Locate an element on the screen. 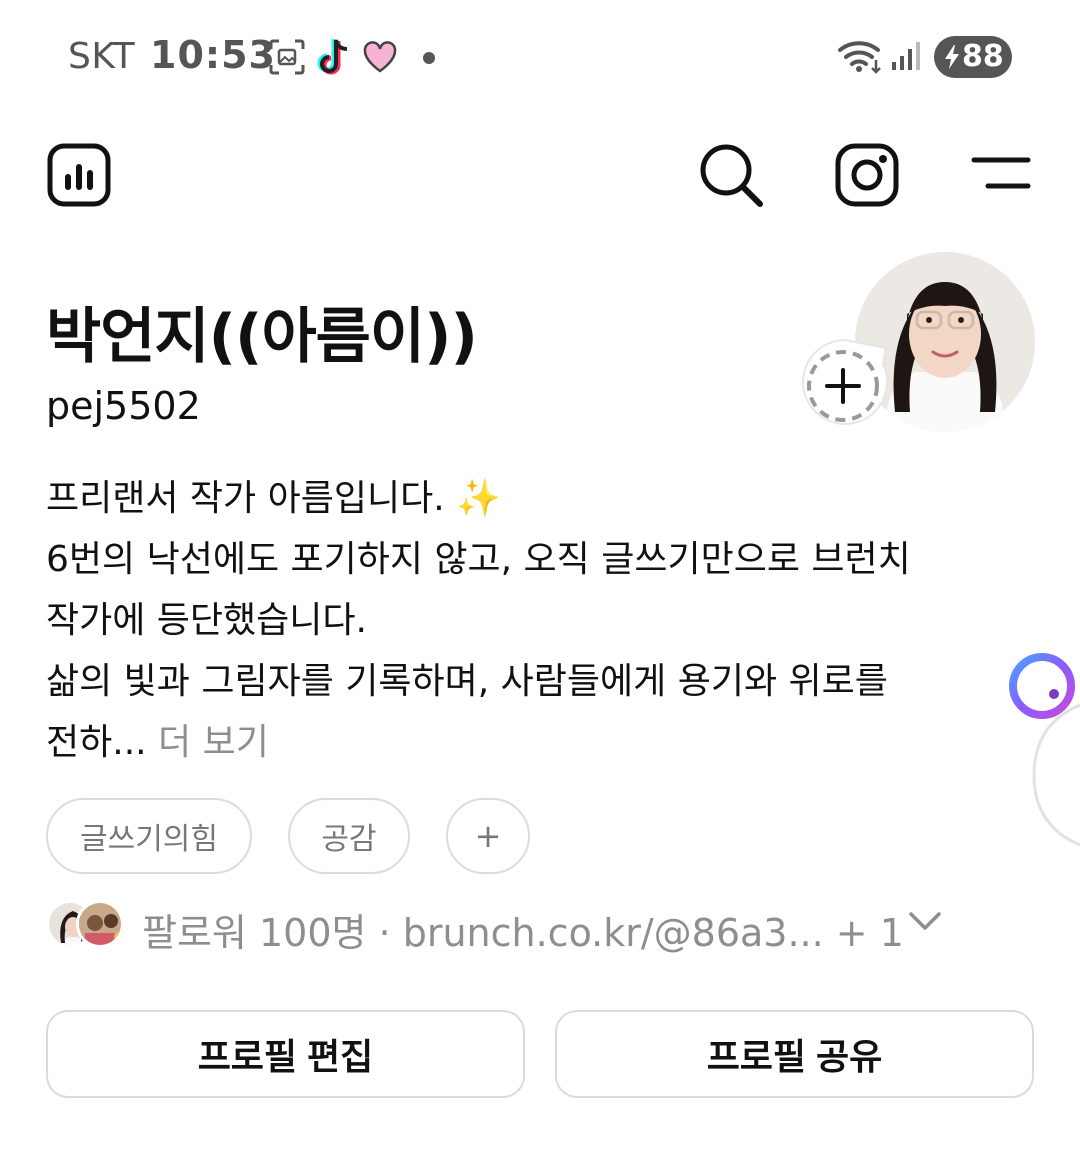 The image size is (1080, 1152). instagram-button is located at coordinates (867, 177).